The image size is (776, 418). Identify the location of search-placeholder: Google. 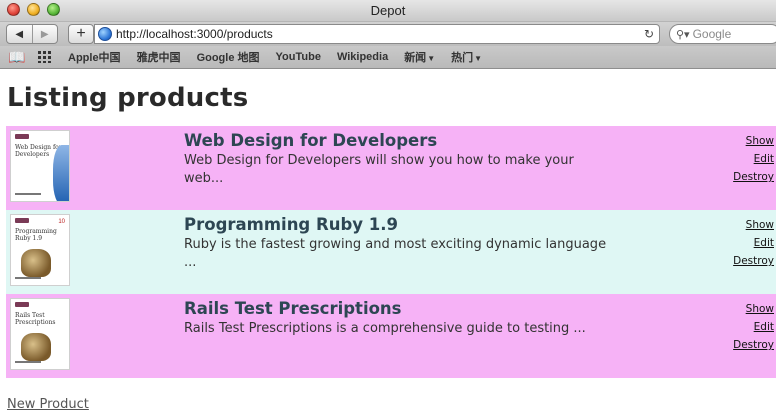
(712, 34).